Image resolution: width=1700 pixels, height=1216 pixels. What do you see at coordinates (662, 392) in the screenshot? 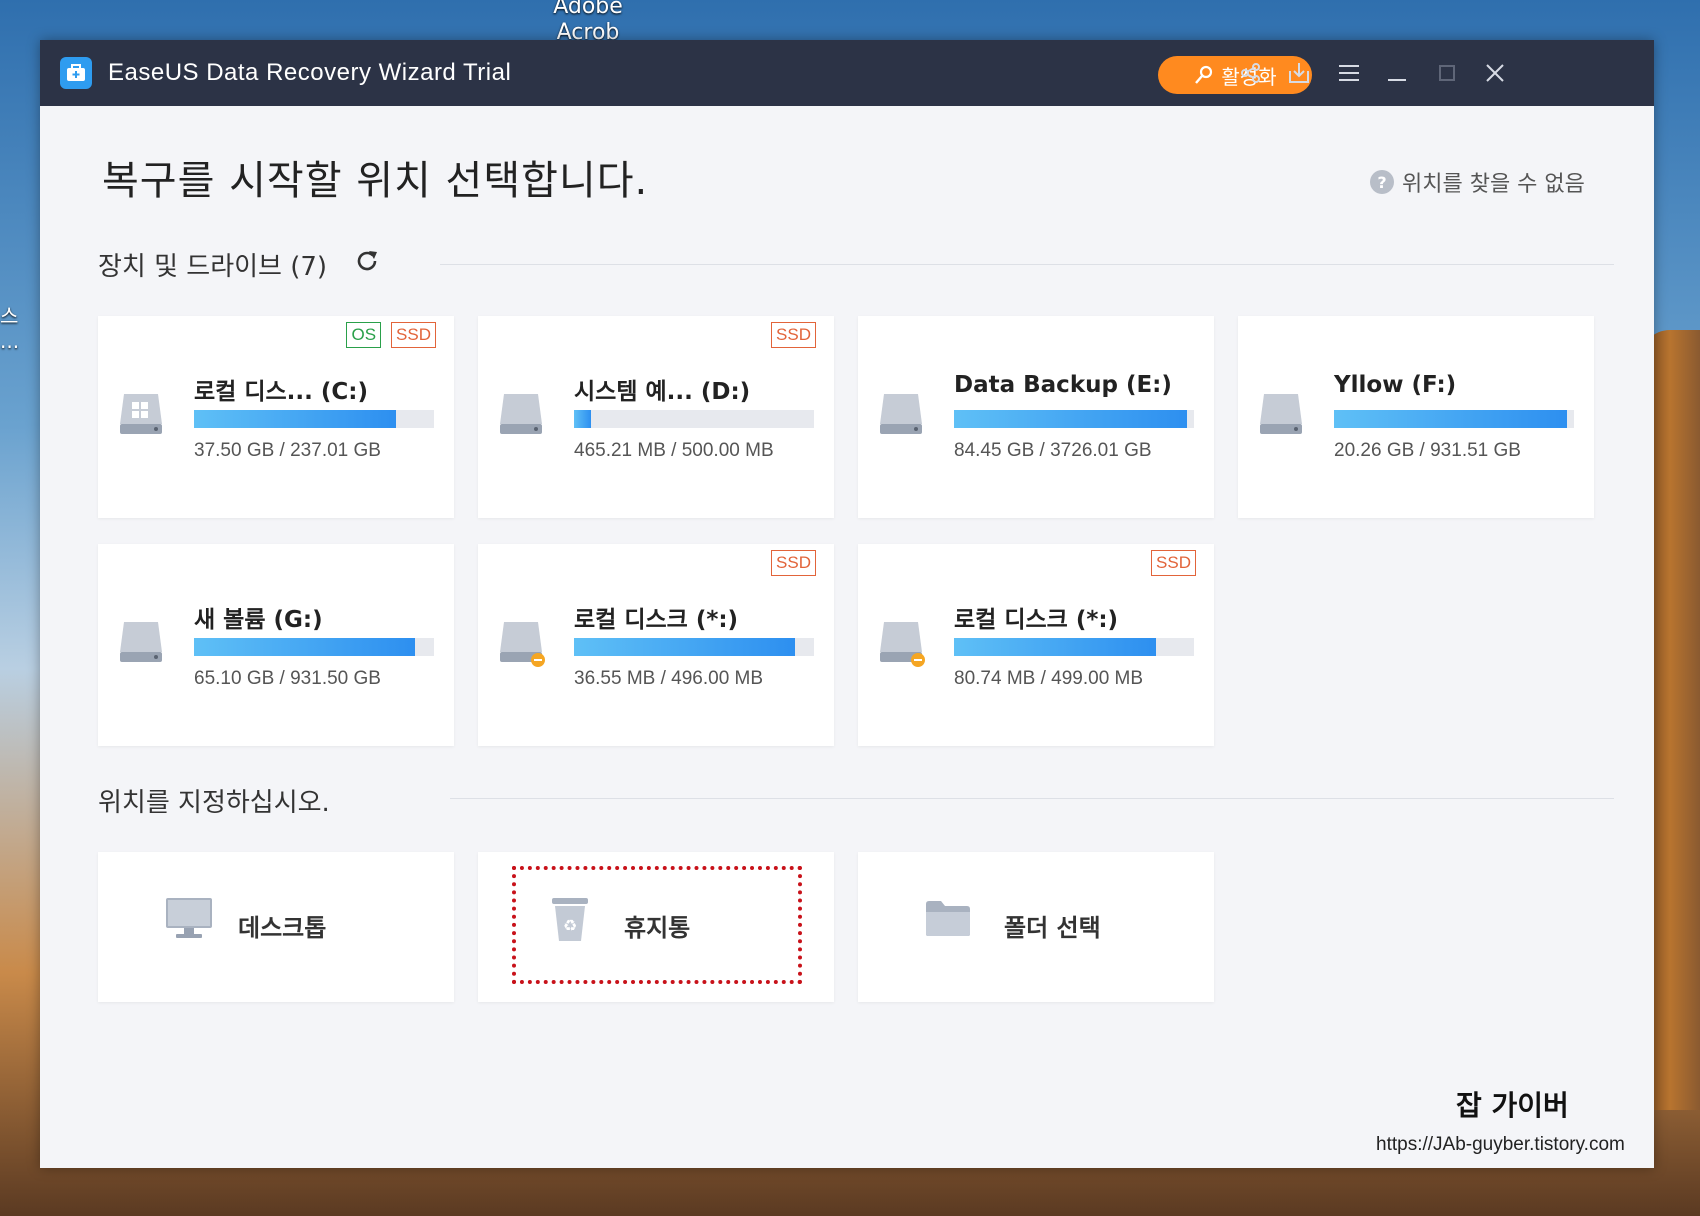
I see `drive-name: 시스템 예... (D:)` at bounding box center [662, 392].